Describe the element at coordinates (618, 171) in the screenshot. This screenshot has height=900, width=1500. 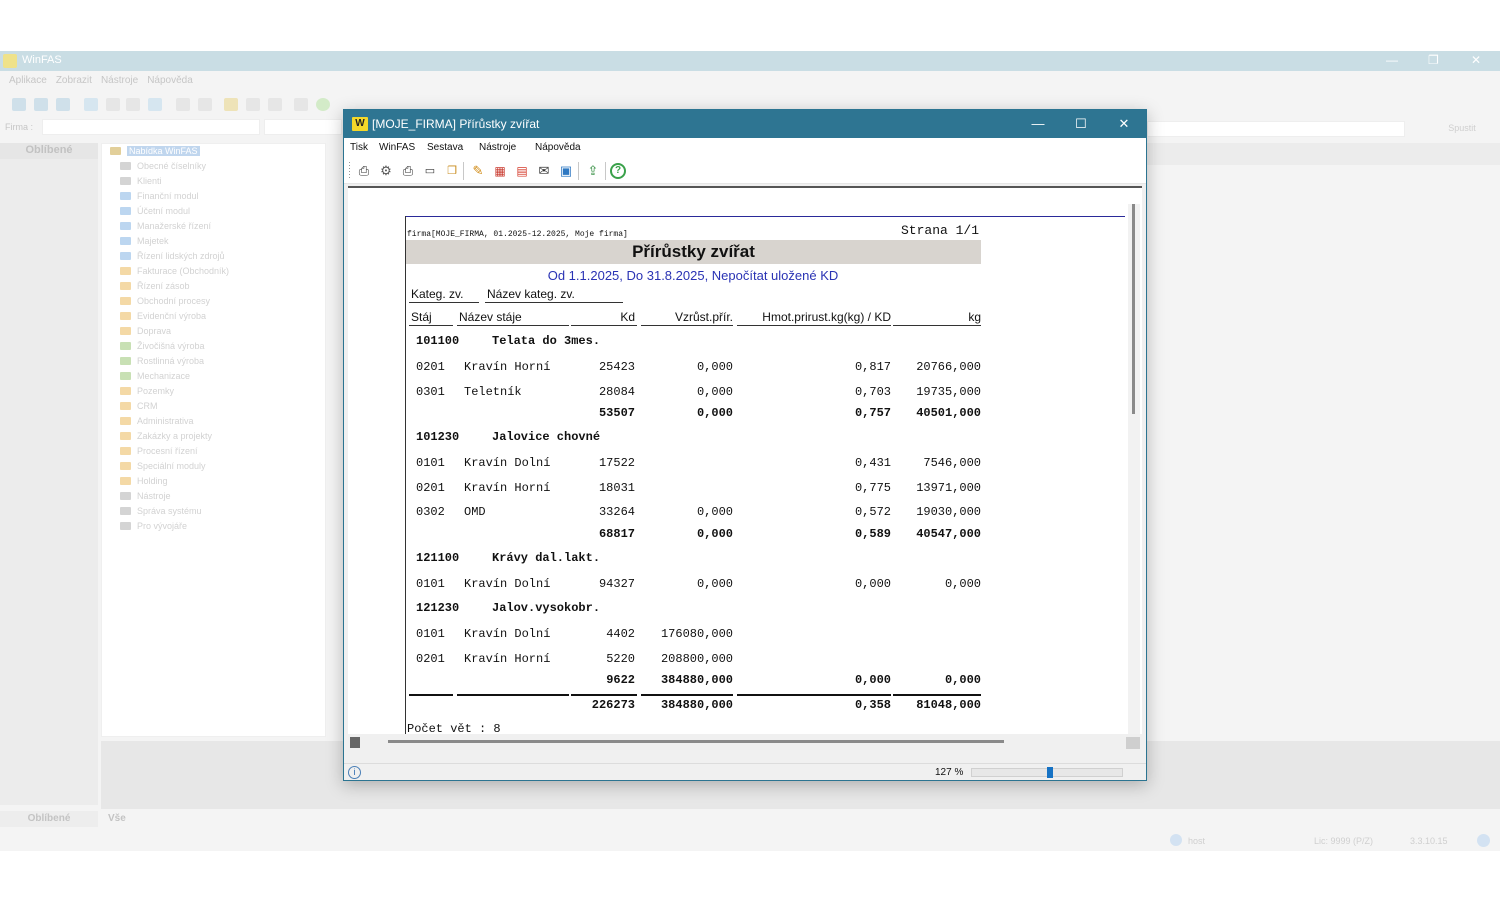
I see `help-icon: ?` at that location.